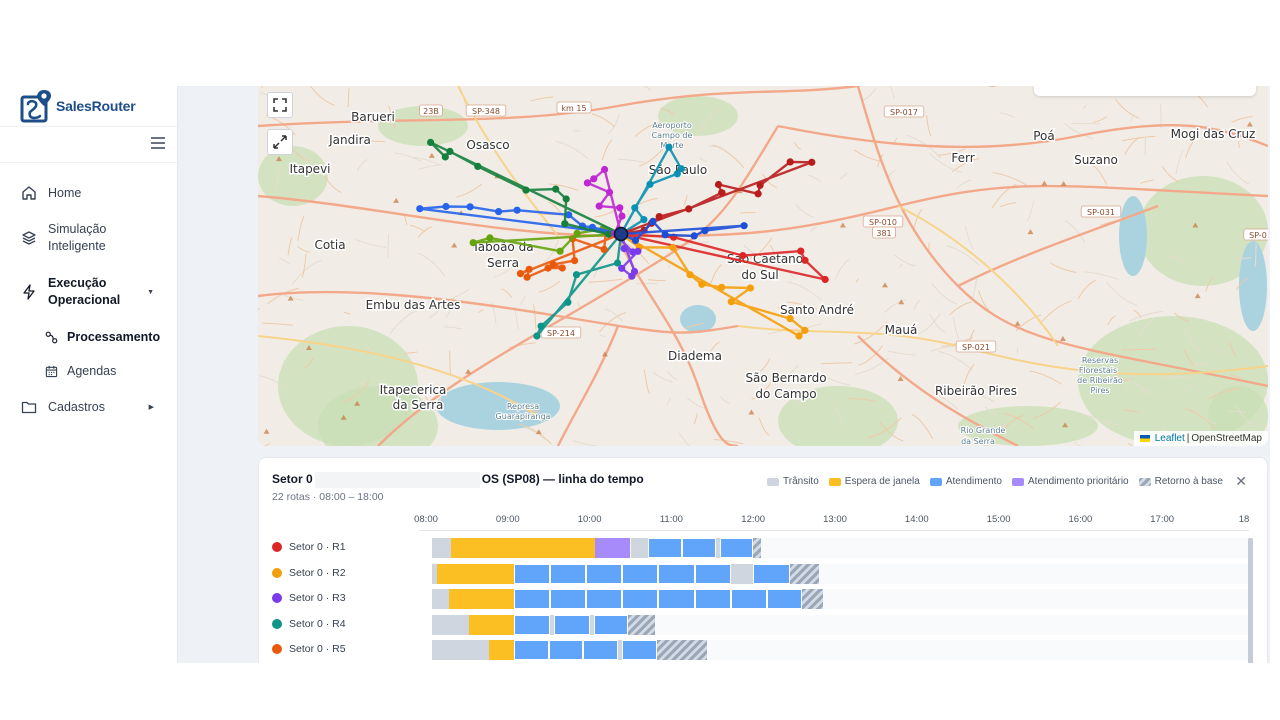  Describe the element at coordinates (89, 337) in the screenshot. I see `nav-item-processamento: Processamento` at that location.